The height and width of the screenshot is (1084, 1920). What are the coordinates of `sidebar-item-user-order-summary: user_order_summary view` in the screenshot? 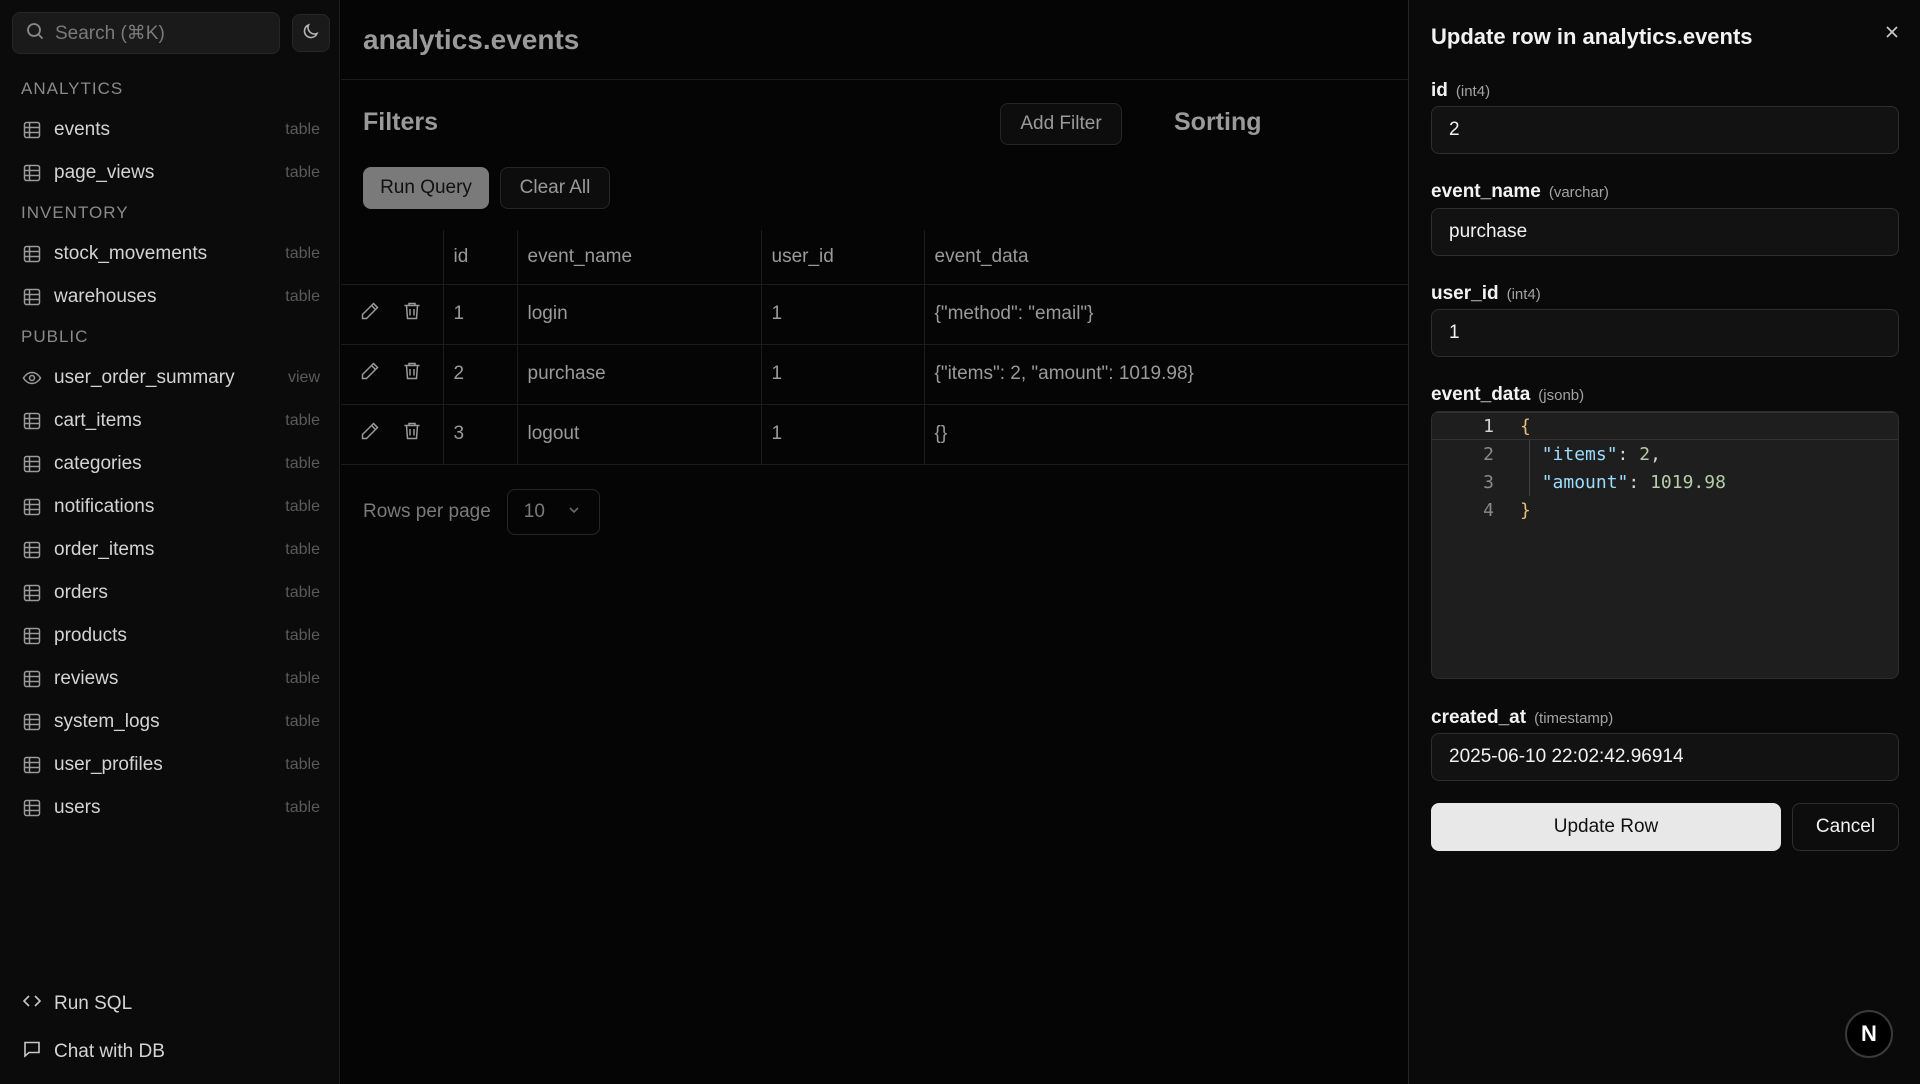 It's located at (170, 377).